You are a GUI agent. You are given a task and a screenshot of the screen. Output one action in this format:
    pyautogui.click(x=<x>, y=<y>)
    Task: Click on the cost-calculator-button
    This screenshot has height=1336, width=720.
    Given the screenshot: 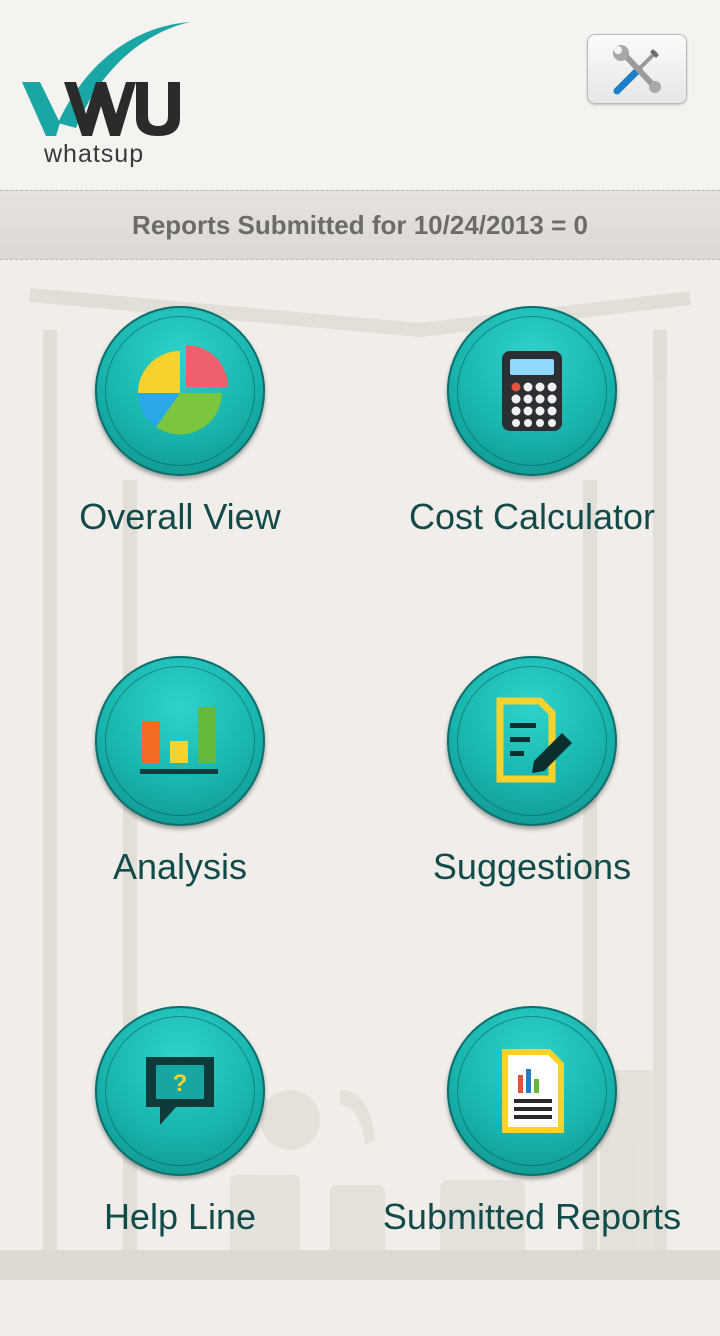 What is the action you would take?
    pyautogui.click(x=532, y=391)
    